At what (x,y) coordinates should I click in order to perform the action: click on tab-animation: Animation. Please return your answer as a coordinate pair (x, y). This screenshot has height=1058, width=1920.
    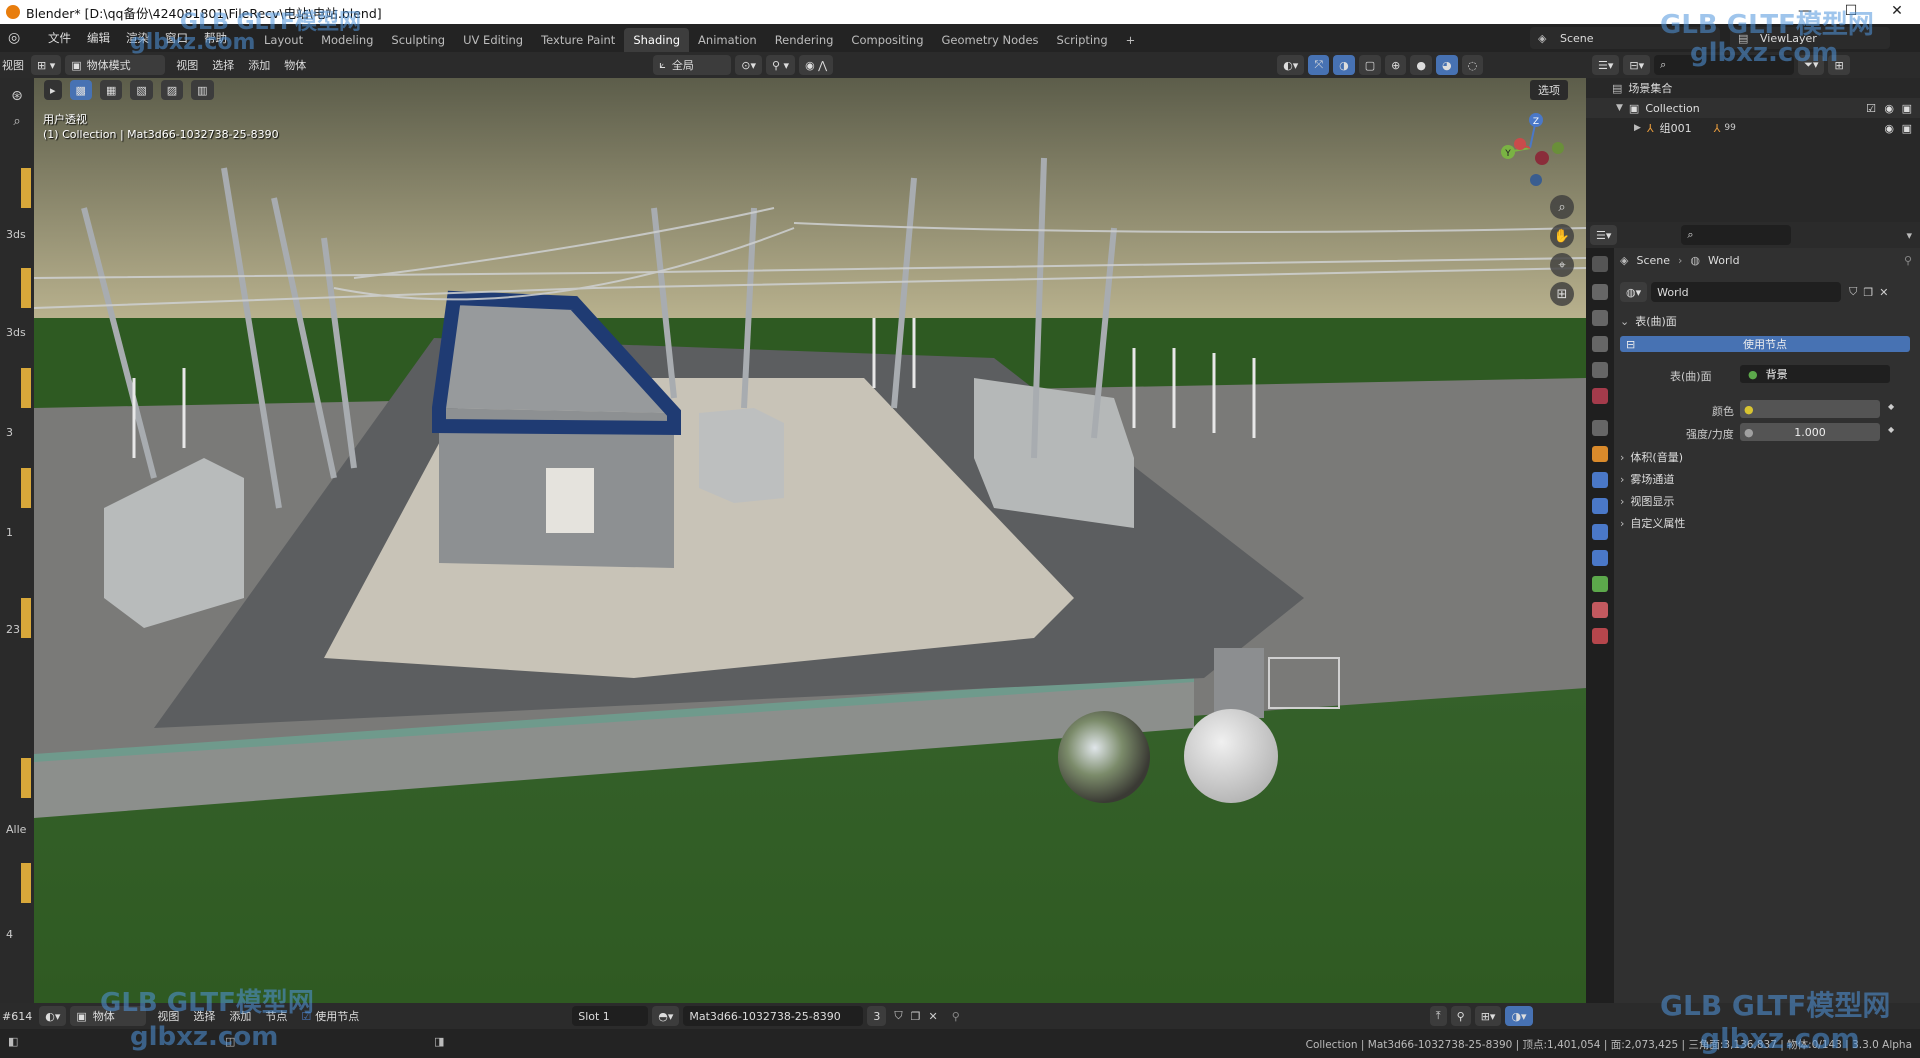
    Looking at the image, I should click on (727, 40).